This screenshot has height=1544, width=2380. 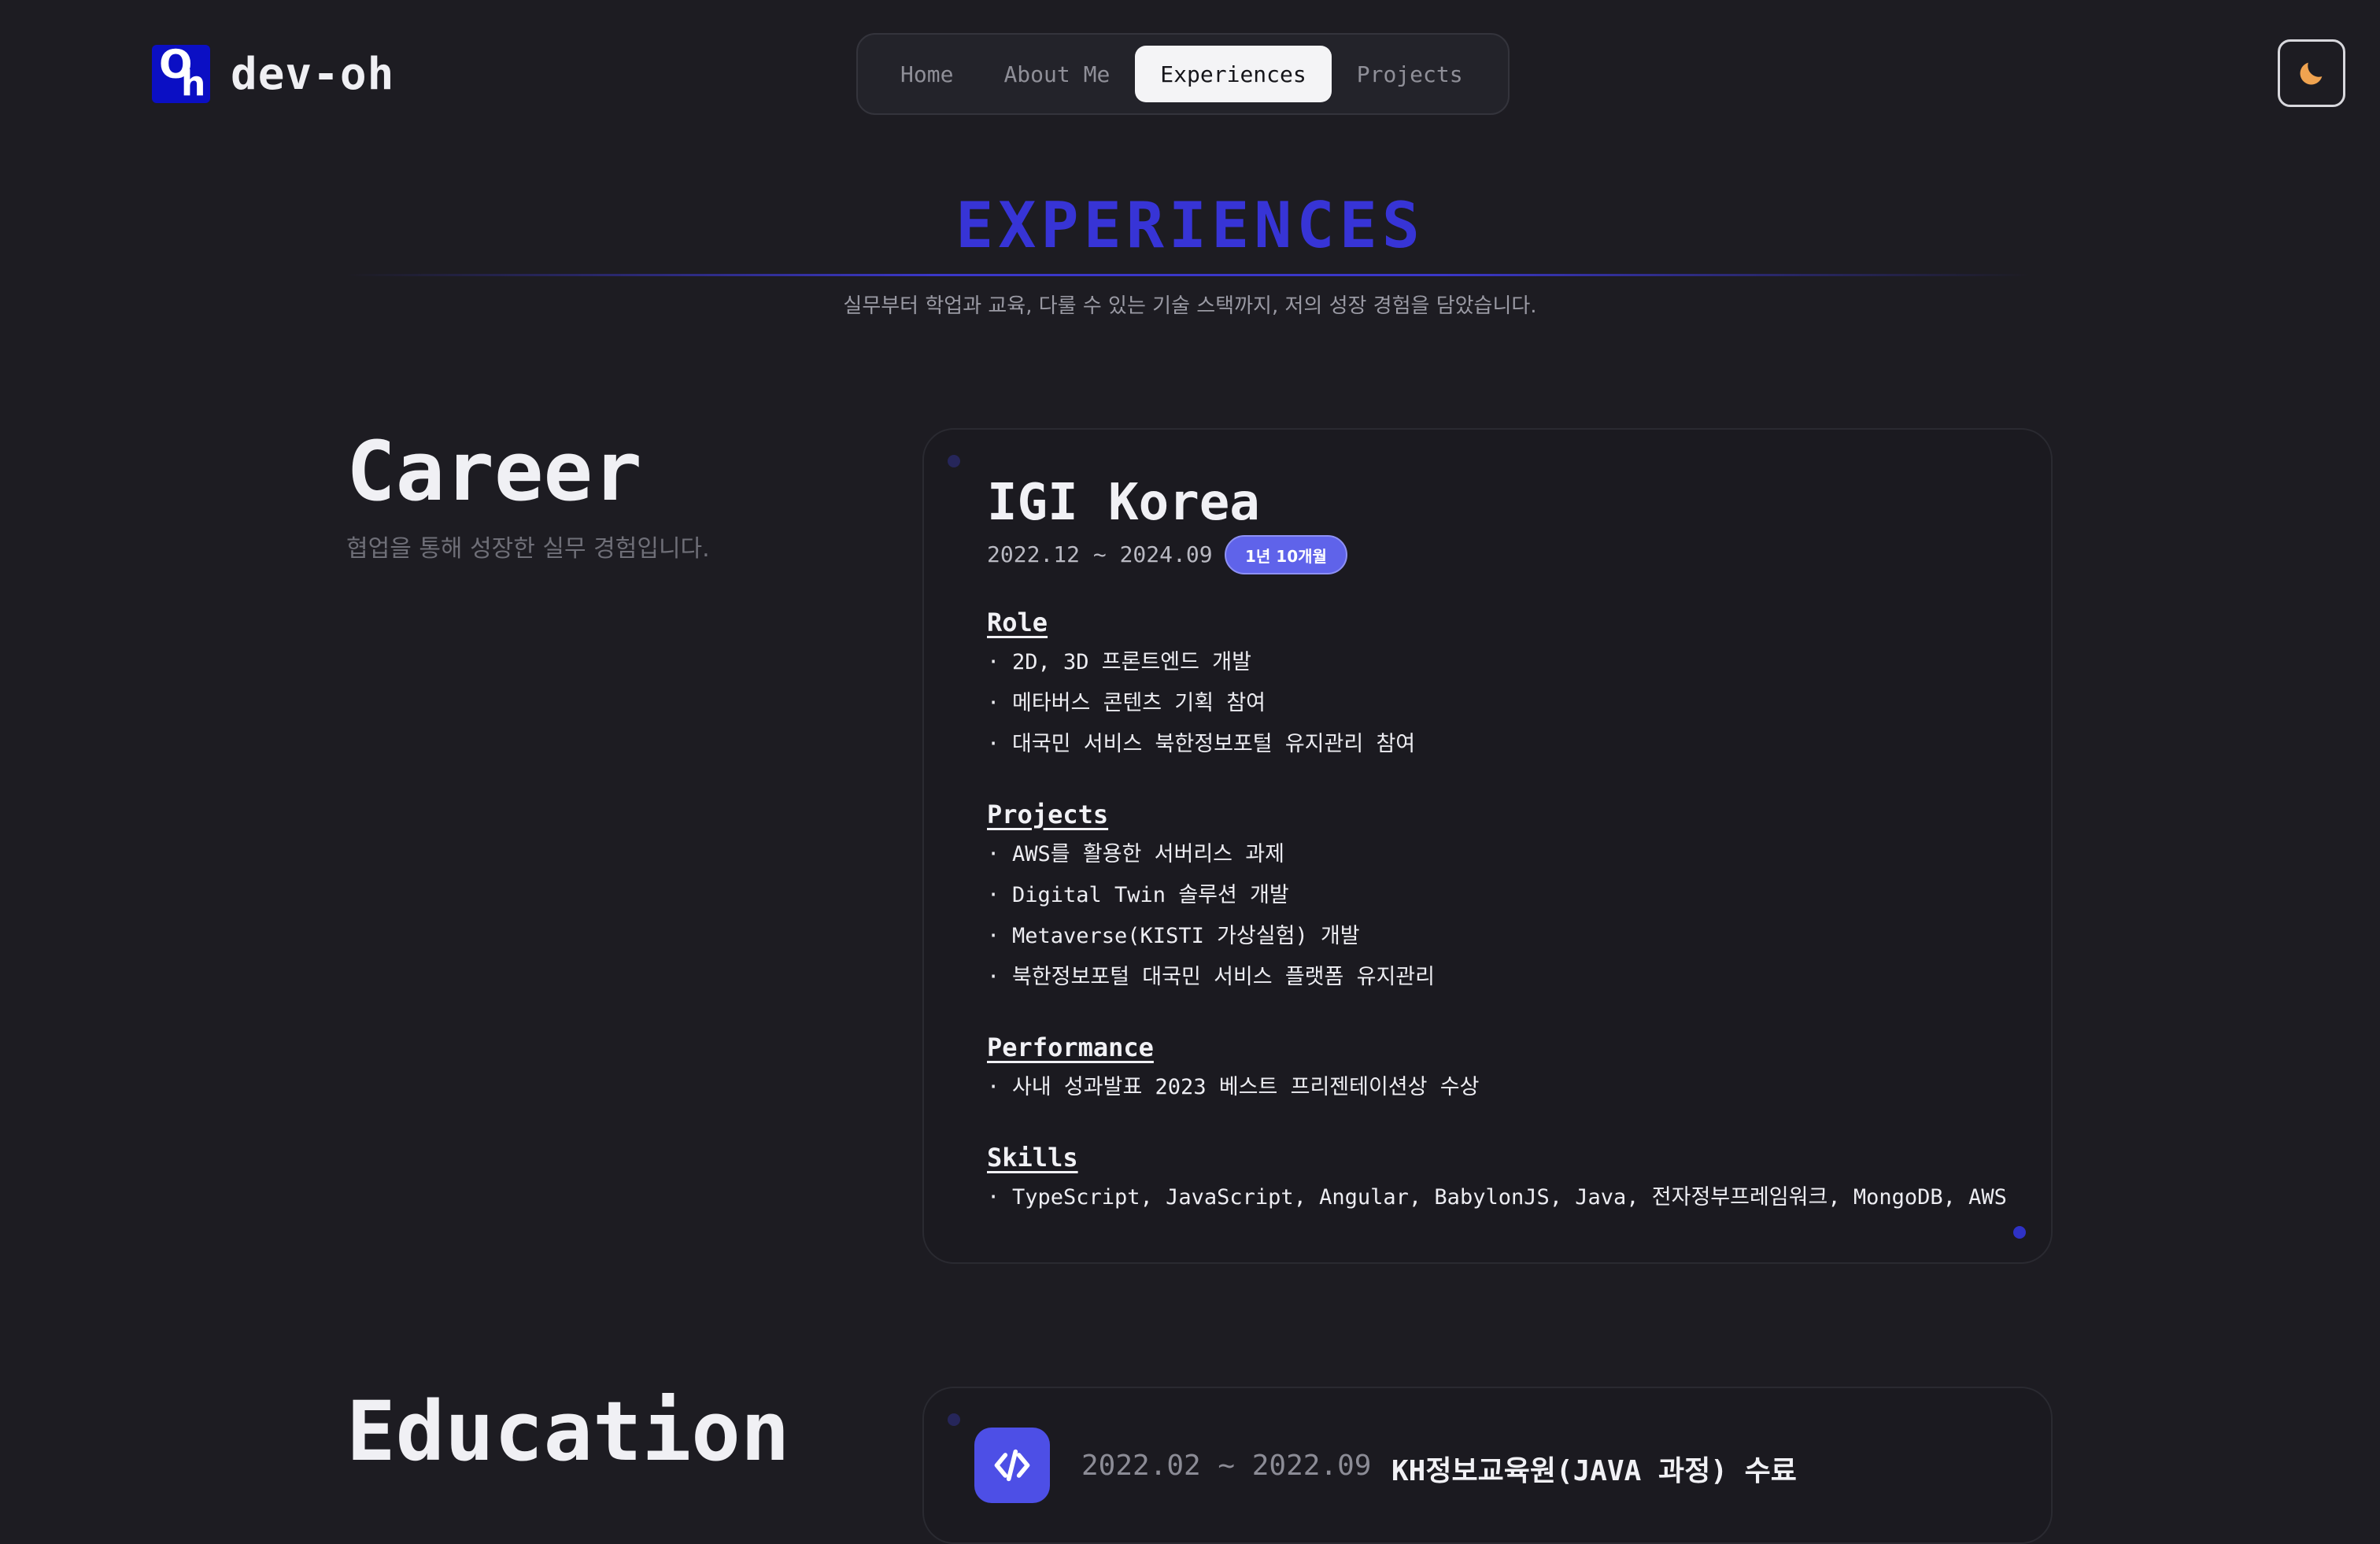 I want to click on list-item: Digital Twin 솔루션 개발, so click(x=1211, y=895).